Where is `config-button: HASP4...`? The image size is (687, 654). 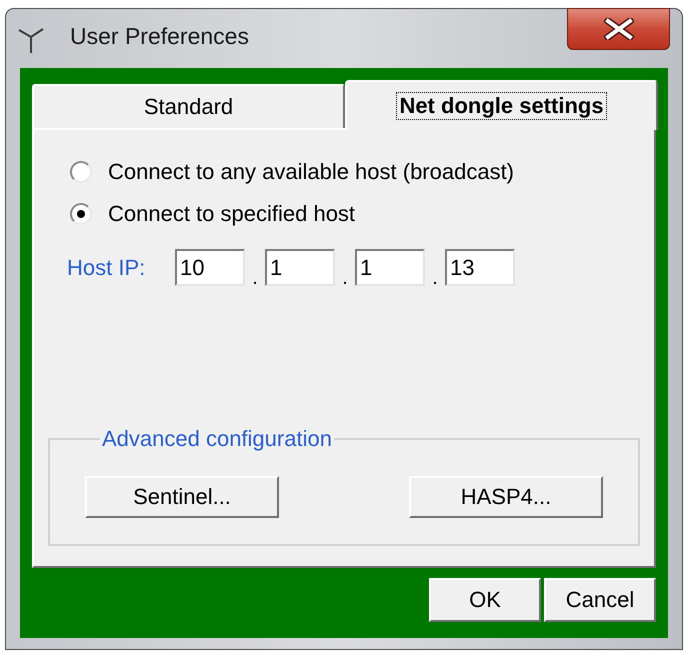 config-button: HASP4... is located at coordinates (506, 497).